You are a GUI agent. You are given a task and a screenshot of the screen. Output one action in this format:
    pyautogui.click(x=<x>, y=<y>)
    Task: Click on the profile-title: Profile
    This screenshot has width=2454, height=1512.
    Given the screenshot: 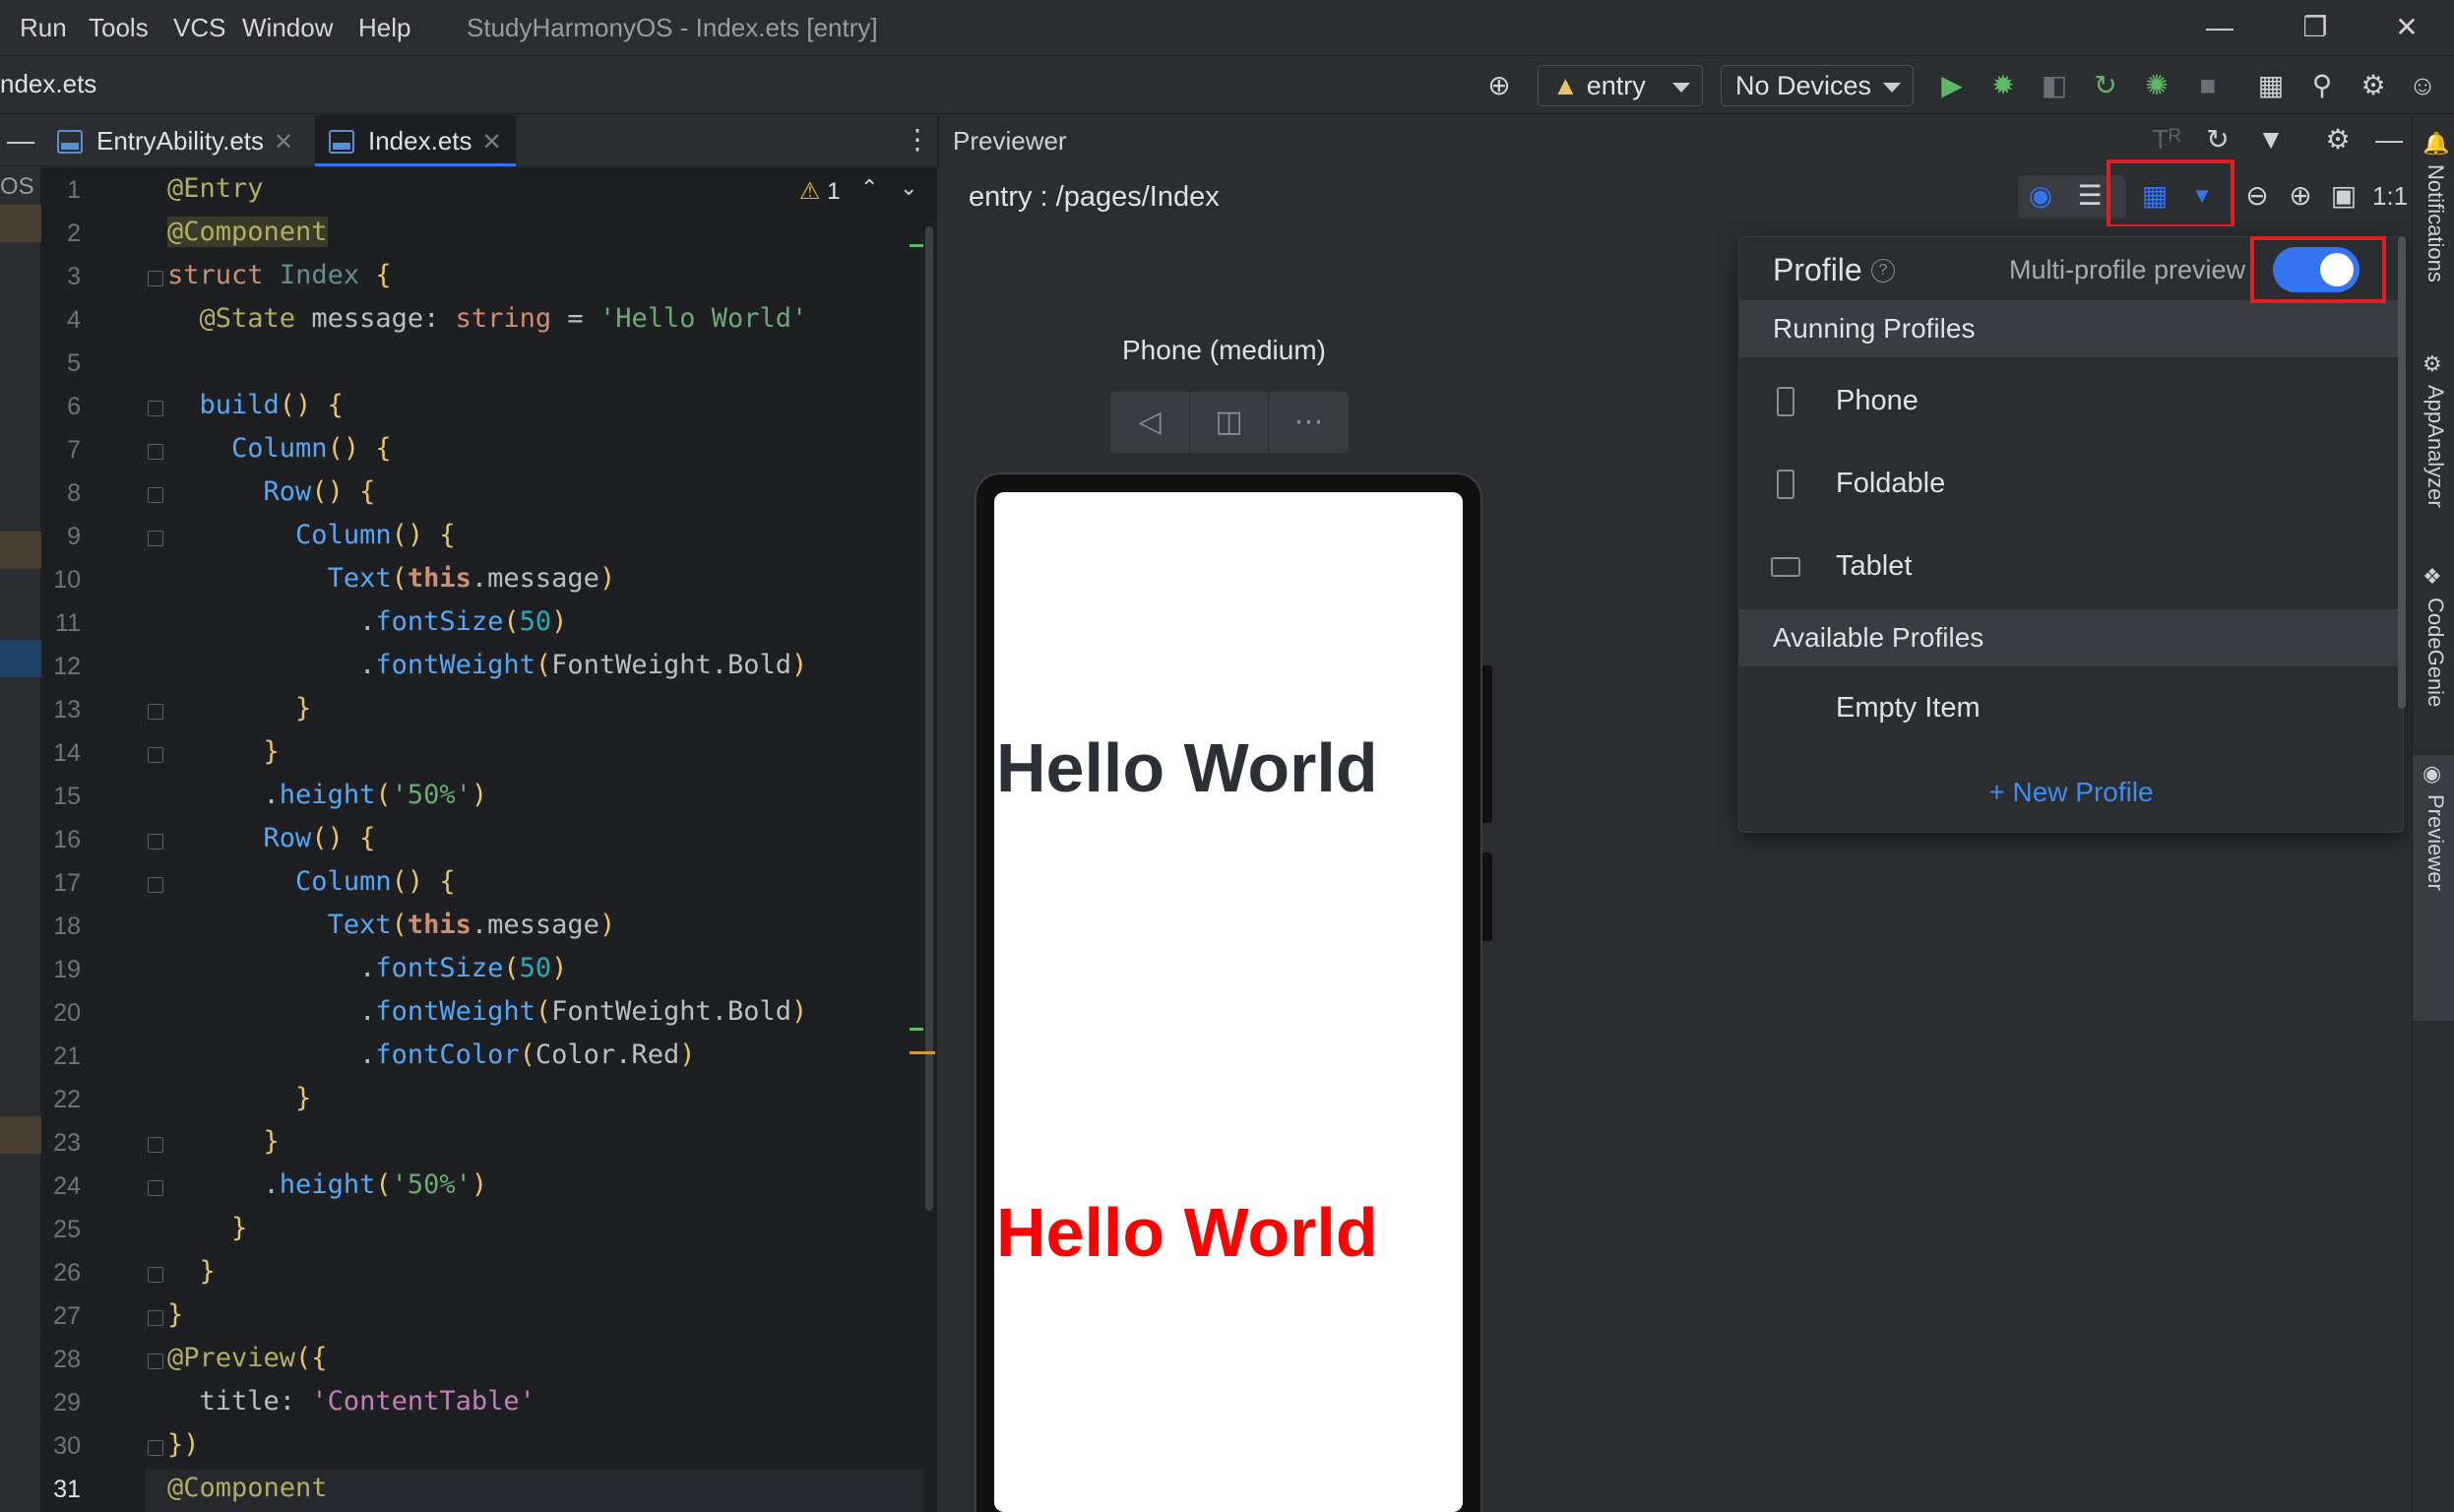 What is the action you would take?
    pyautogui.click(x=1818, y=269)
    